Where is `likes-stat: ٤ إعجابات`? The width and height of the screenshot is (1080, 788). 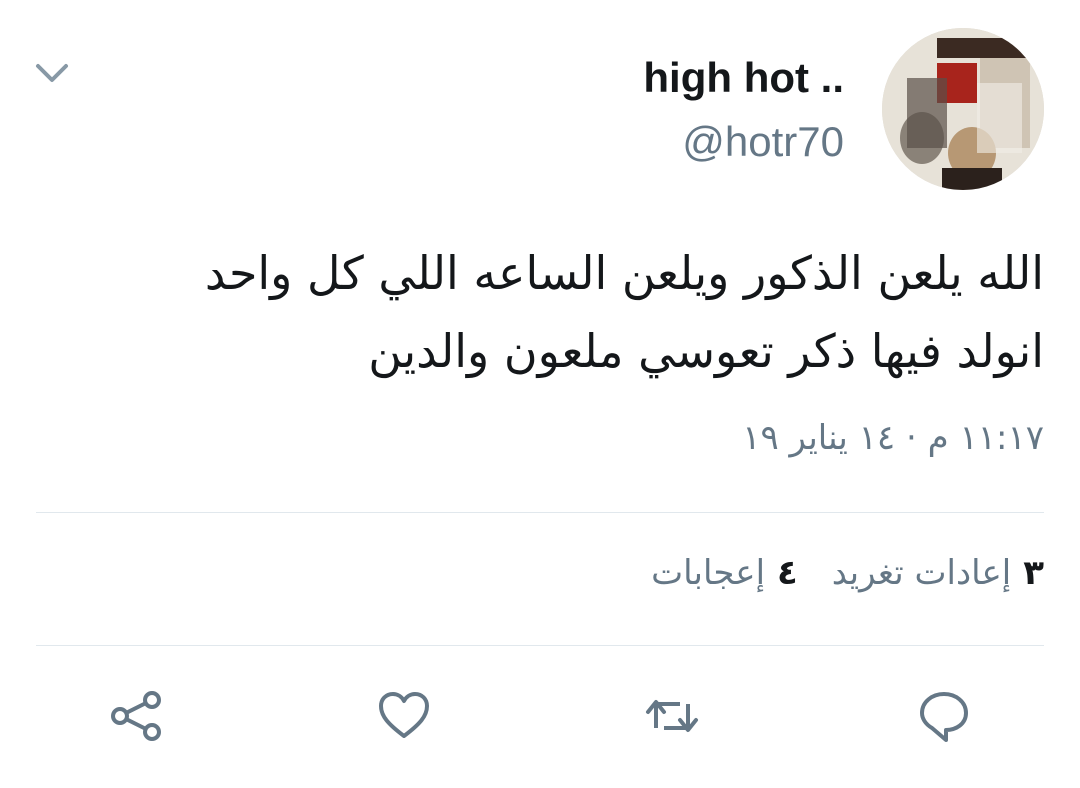 likes-stat: ٤ إعجابات is located at coordinates (724, 573).